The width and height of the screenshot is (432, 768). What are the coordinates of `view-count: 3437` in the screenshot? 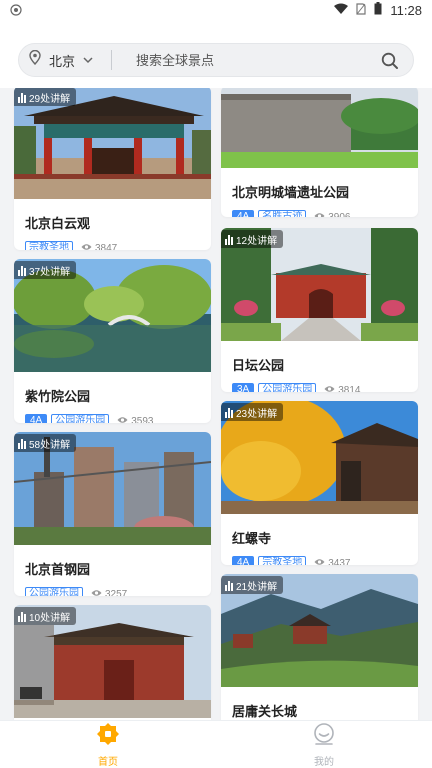 It's located at (332, 561).